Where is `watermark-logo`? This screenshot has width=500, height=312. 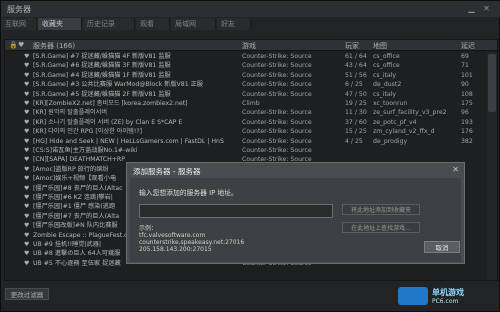
watermark-logo is located at coordinates (413, 296).